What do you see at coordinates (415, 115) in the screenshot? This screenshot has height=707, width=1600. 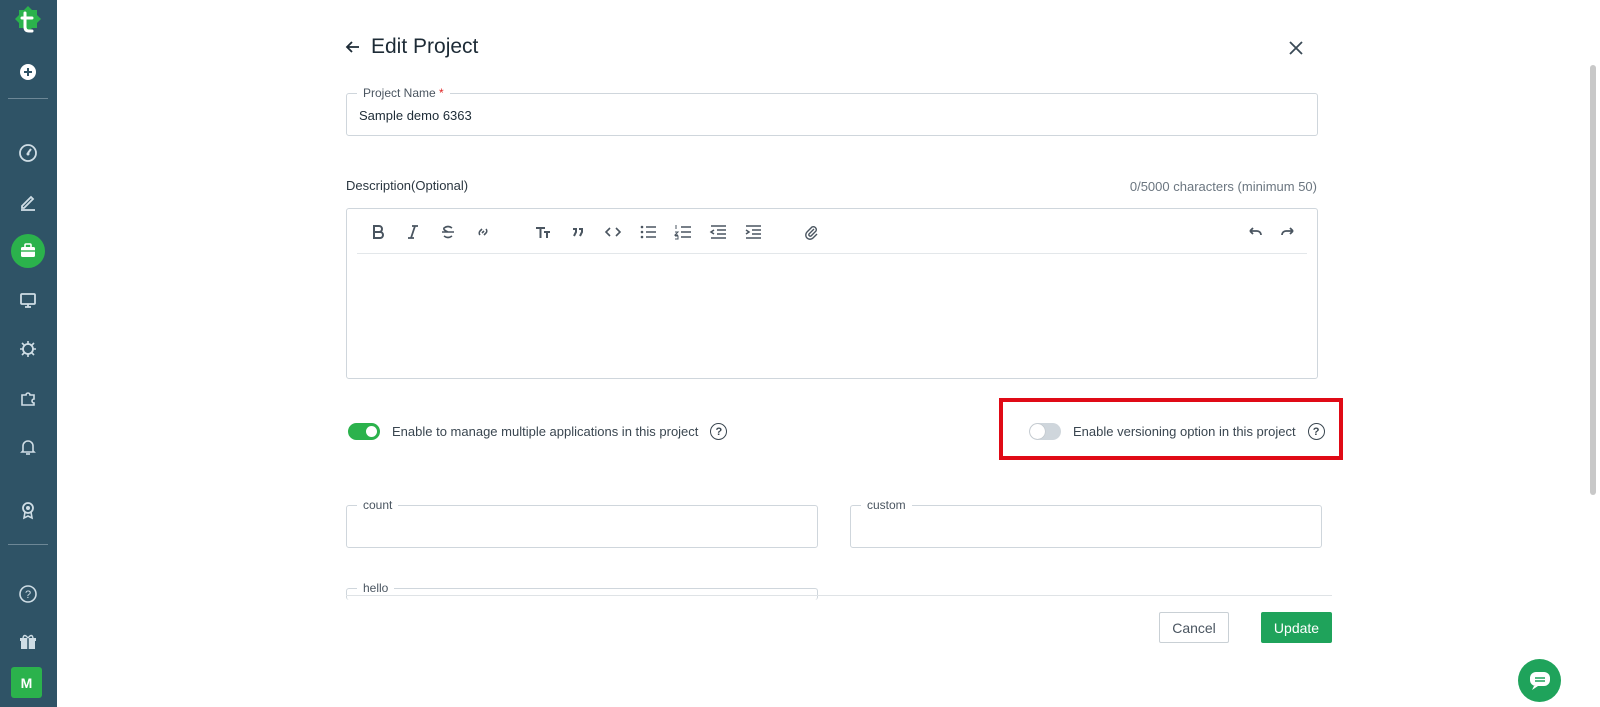 I see `project-name-value: Sample demo 6363` at bounding box center [415, 115].